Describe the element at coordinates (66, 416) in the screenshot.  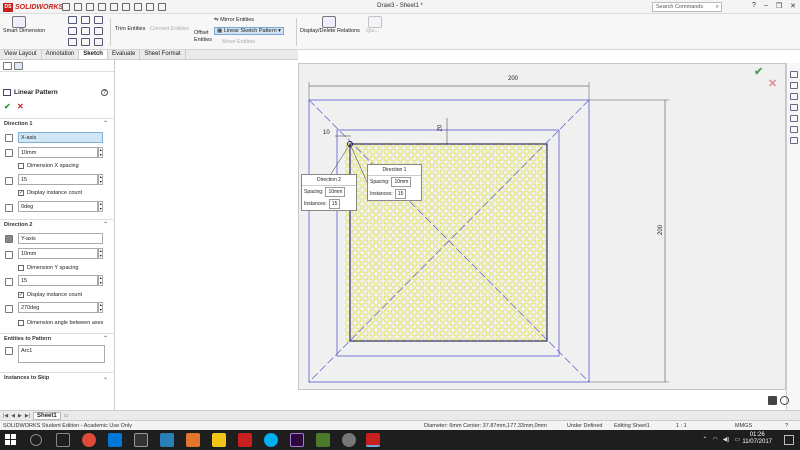
I see `add-sheet-icon: ▭` at that location.